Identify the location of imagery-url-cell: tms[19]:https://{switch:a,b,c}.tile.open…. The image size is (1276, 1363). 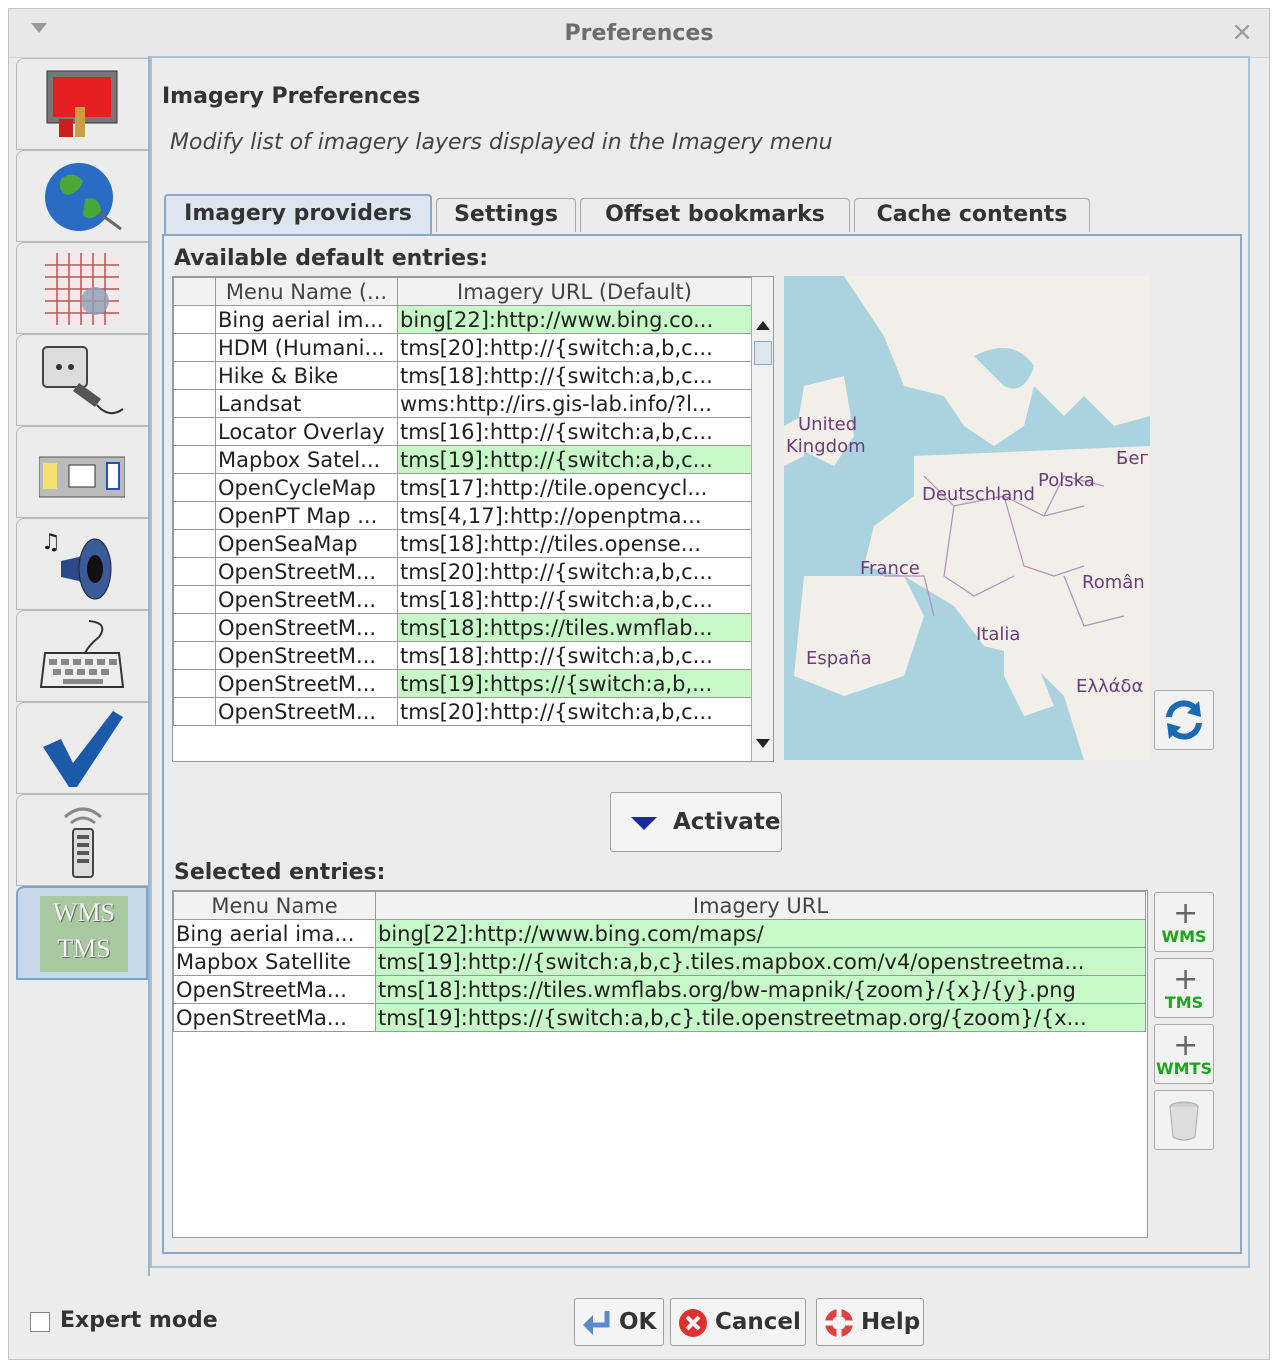
(760, 1017).